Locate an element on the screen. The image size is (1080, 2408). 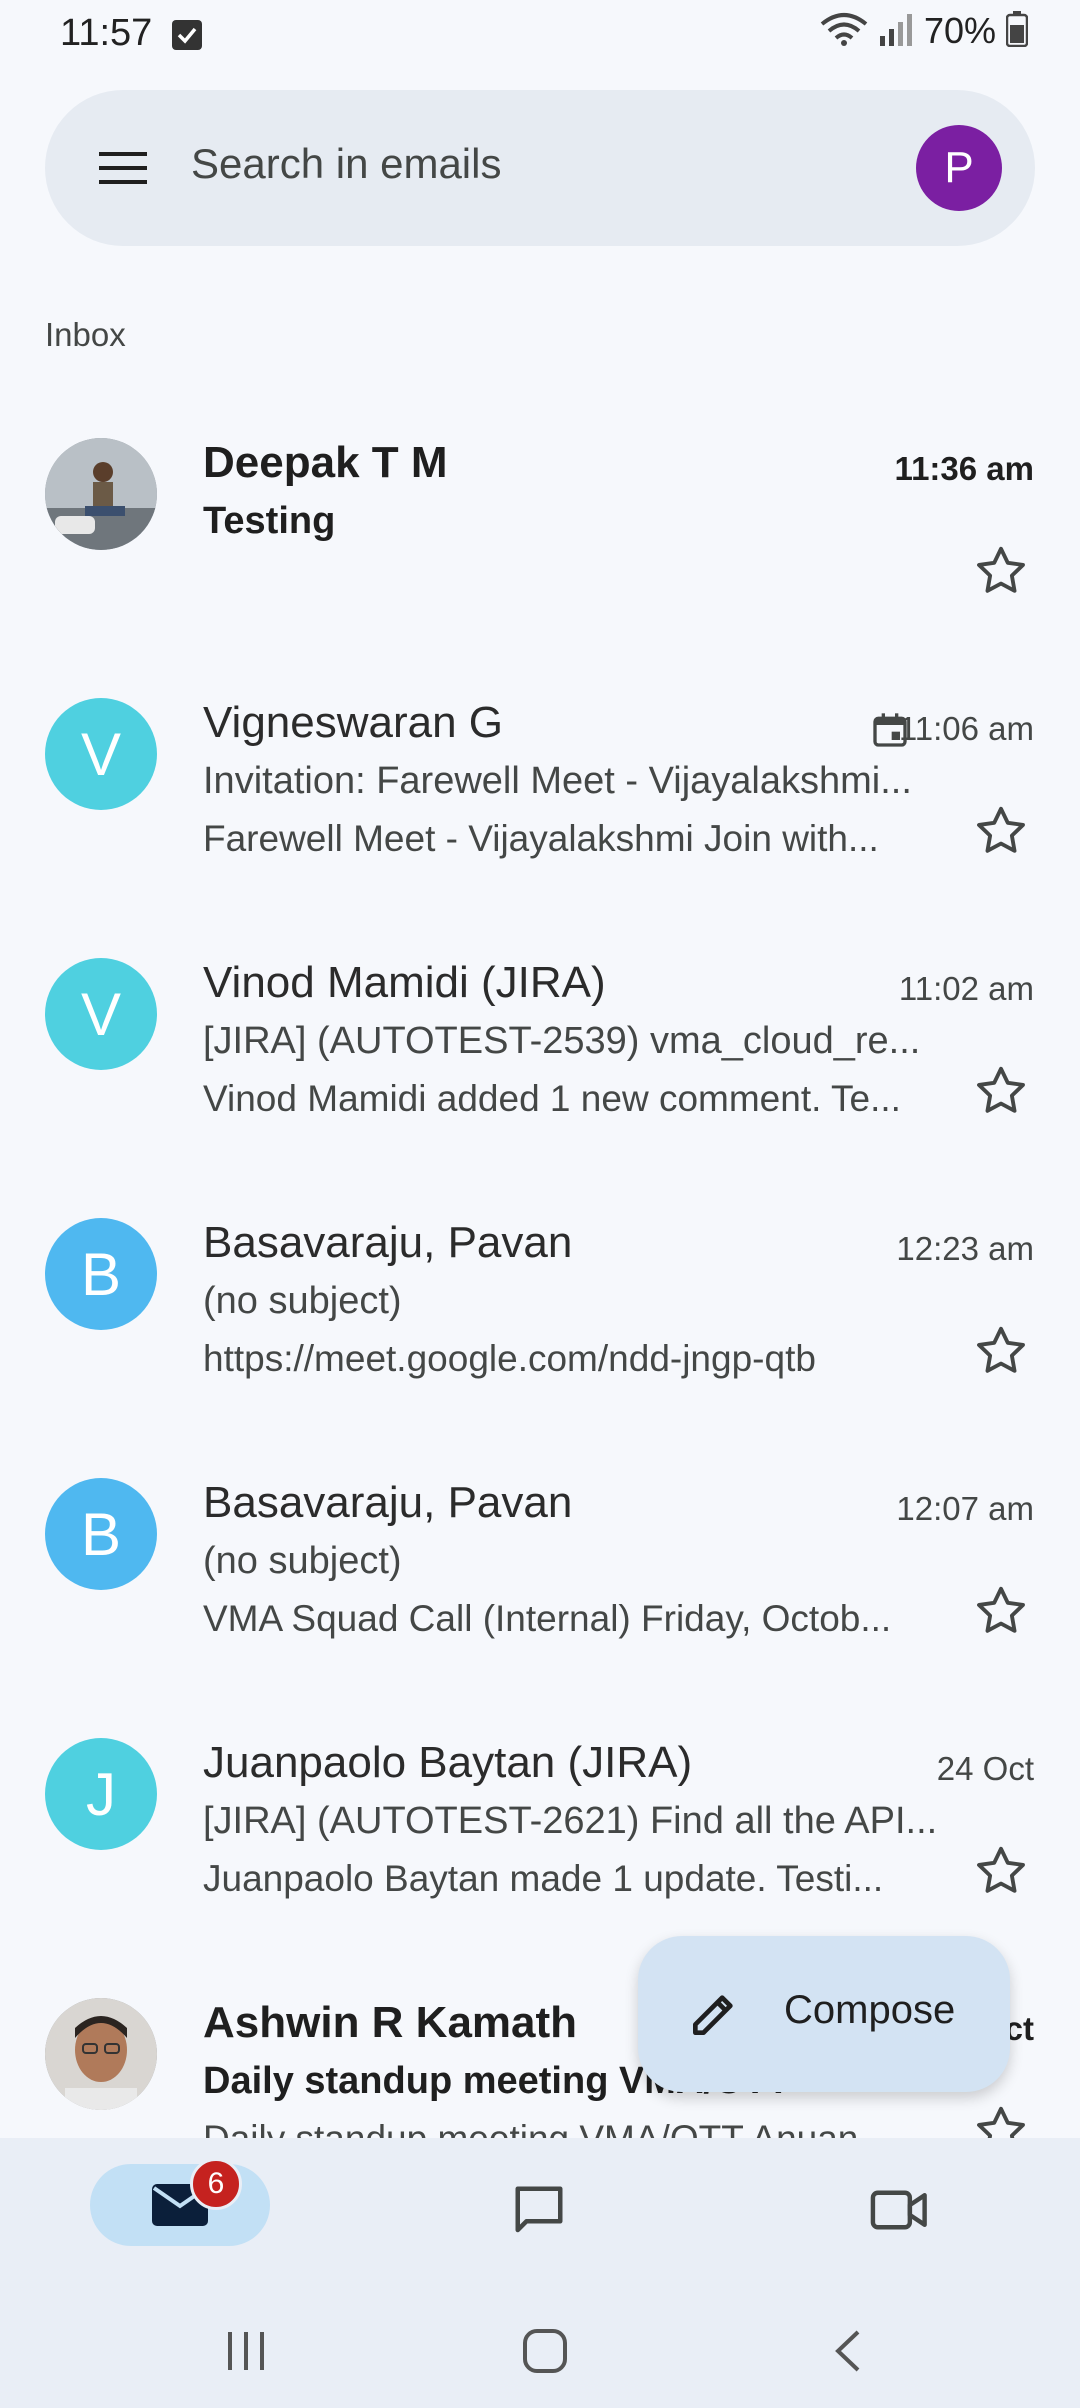
account-avatar: P is located at coordinates (959, 168).